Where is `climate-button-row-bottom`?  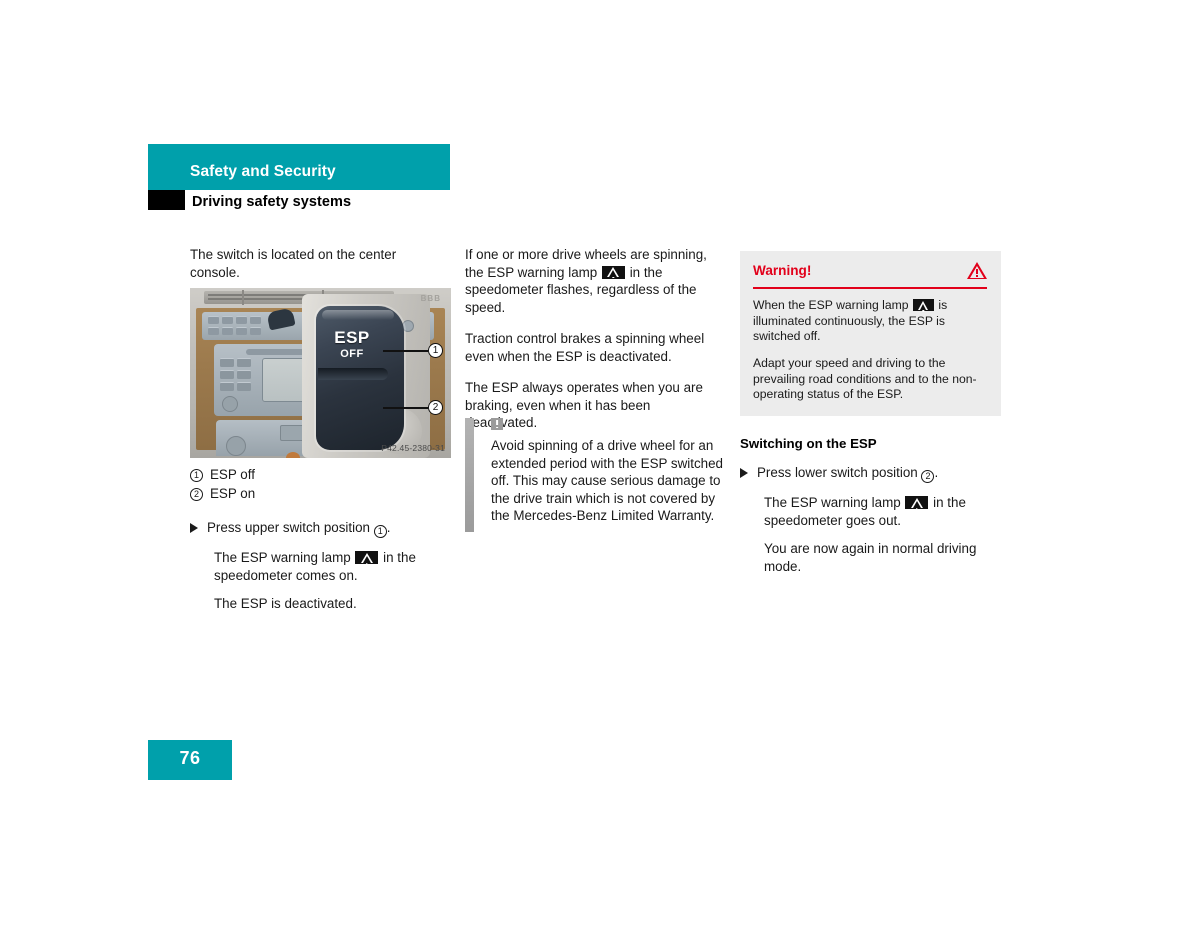 climate-button-row-bottom is located at coordinates (234, 331).